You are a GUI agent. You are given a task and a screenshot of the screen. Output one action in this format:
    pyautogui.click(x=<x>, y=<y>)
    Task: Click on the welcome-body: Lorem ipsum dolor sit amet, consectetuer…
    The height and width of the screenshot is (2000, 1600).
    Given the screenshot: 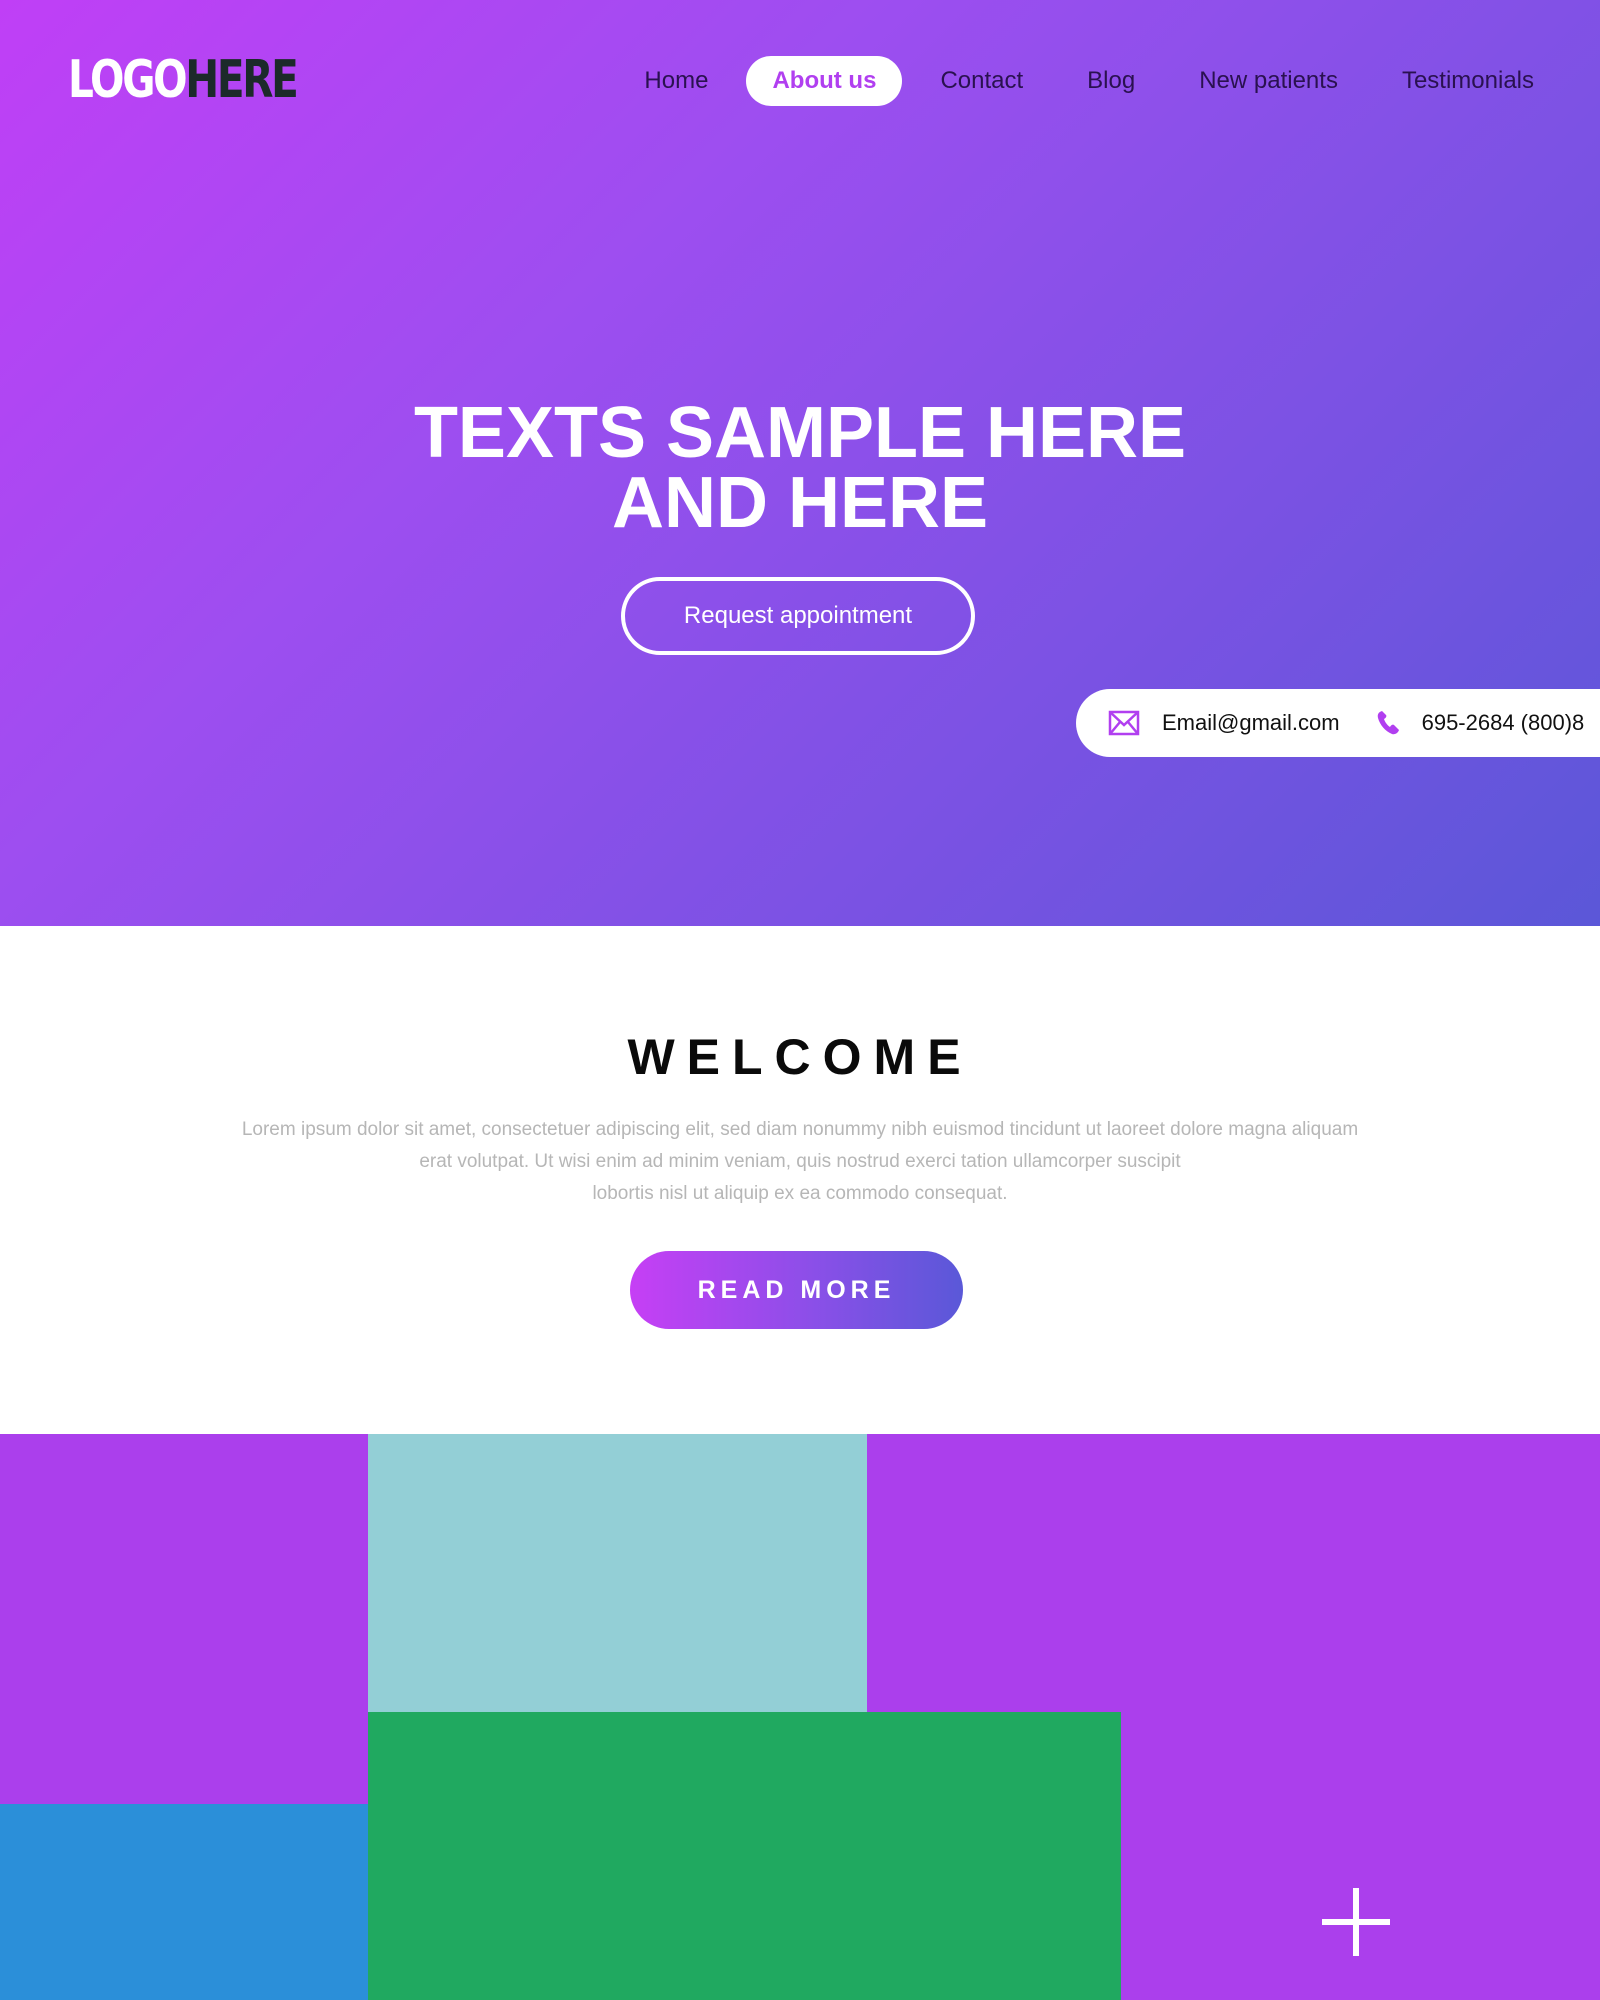 What is the action you would take?
    pyautogui.click(x=800, y=1162)
    